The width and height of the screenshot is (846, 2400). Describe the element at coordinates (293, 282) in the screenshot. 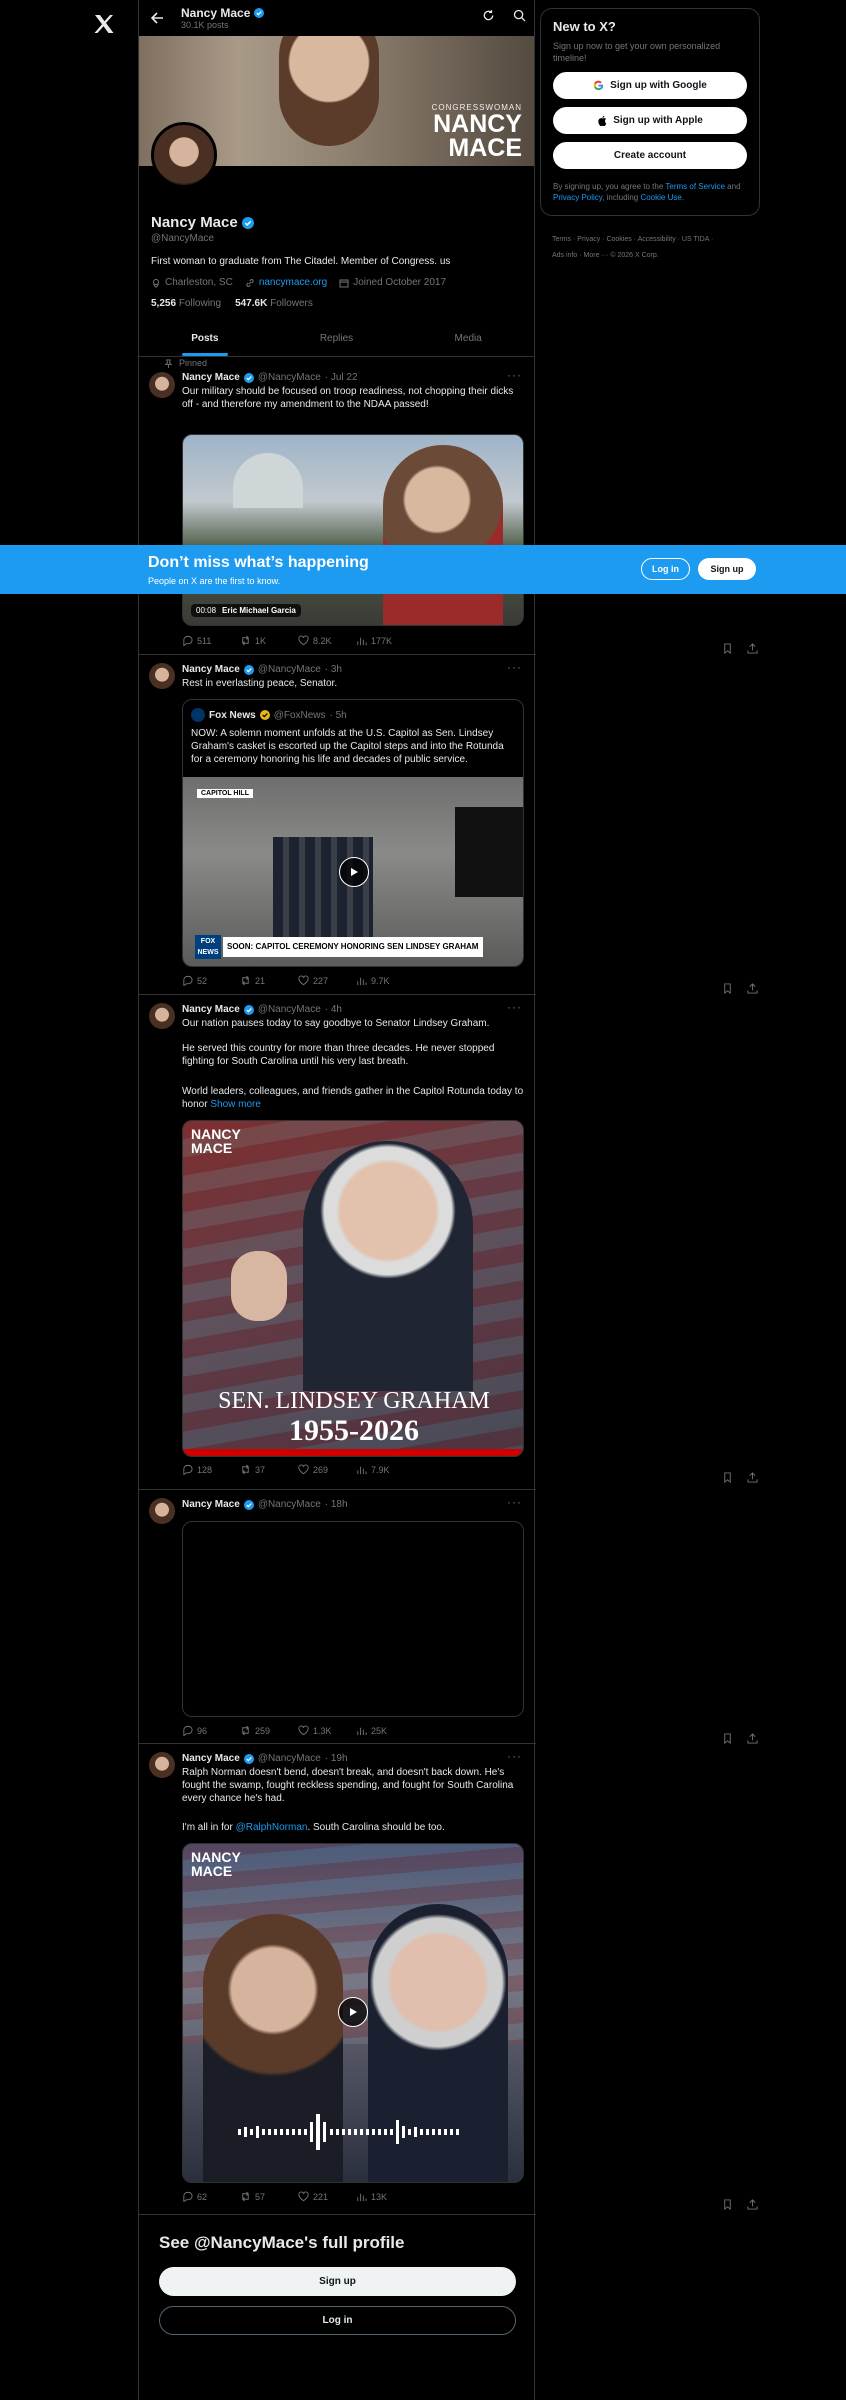

I see `profile-website-link: nancymace.org` at that location.